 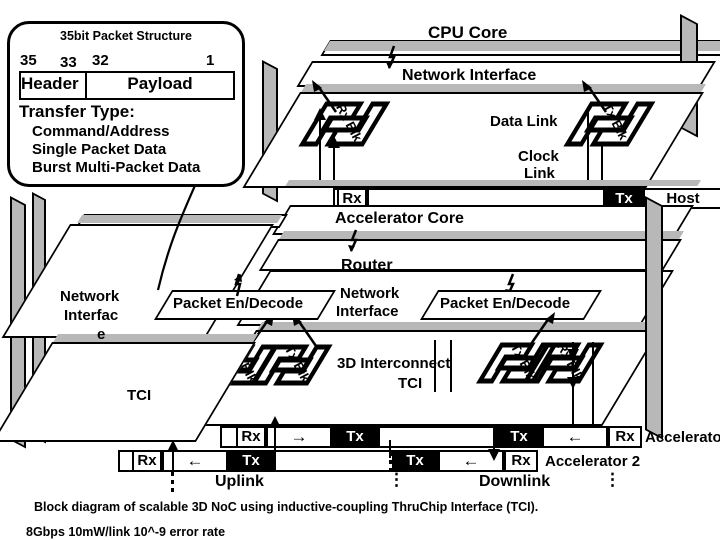 What do you see at coordinates (682, 437) in the screenshot?
I see `accelerator-1-label: Accelerator` at bounding box center [682, 437].